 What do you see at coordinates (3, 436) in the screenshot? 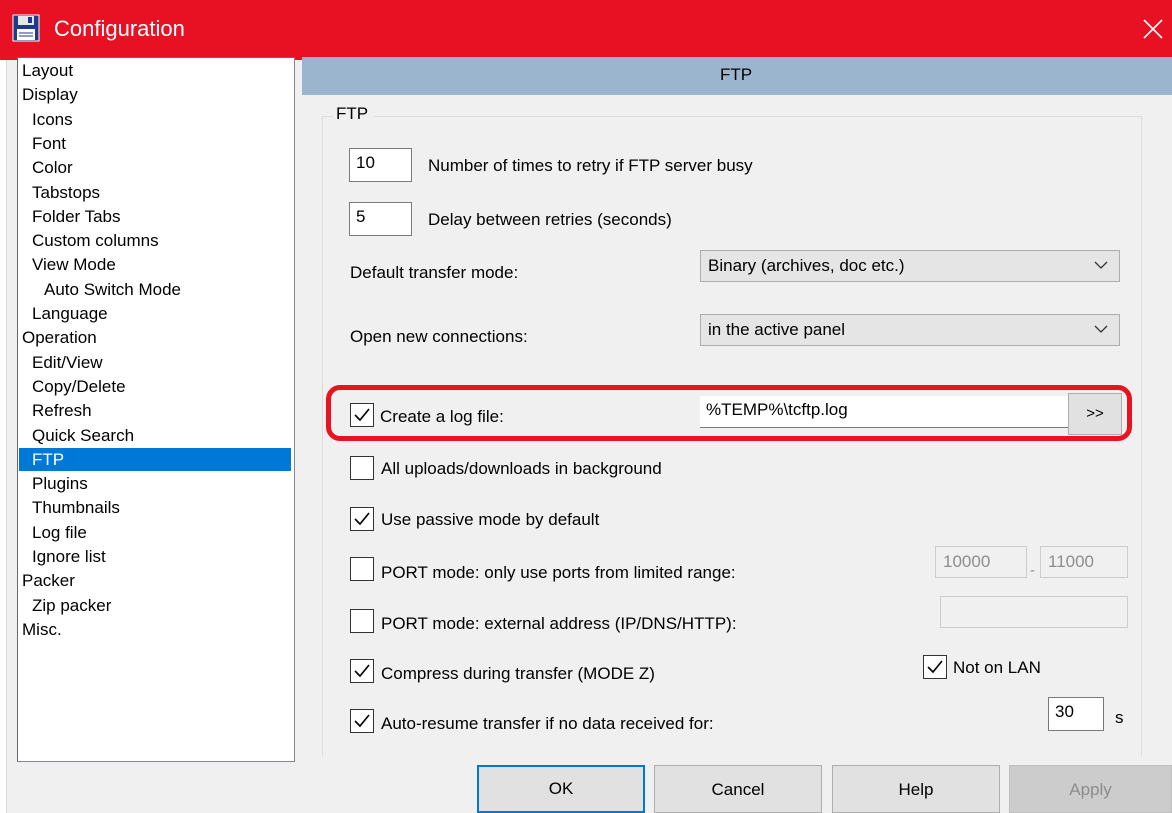
I see `window-edge` at bounding box center [3, 436].